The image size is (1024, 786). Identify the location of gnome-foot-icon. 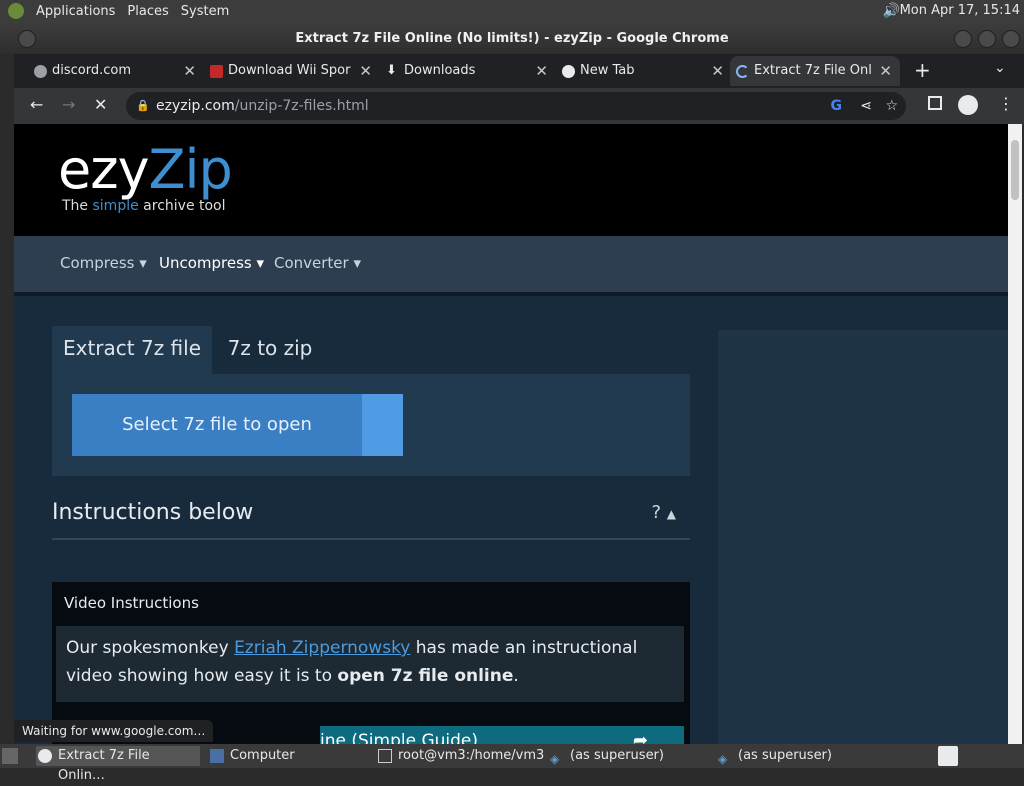
(16, 11).